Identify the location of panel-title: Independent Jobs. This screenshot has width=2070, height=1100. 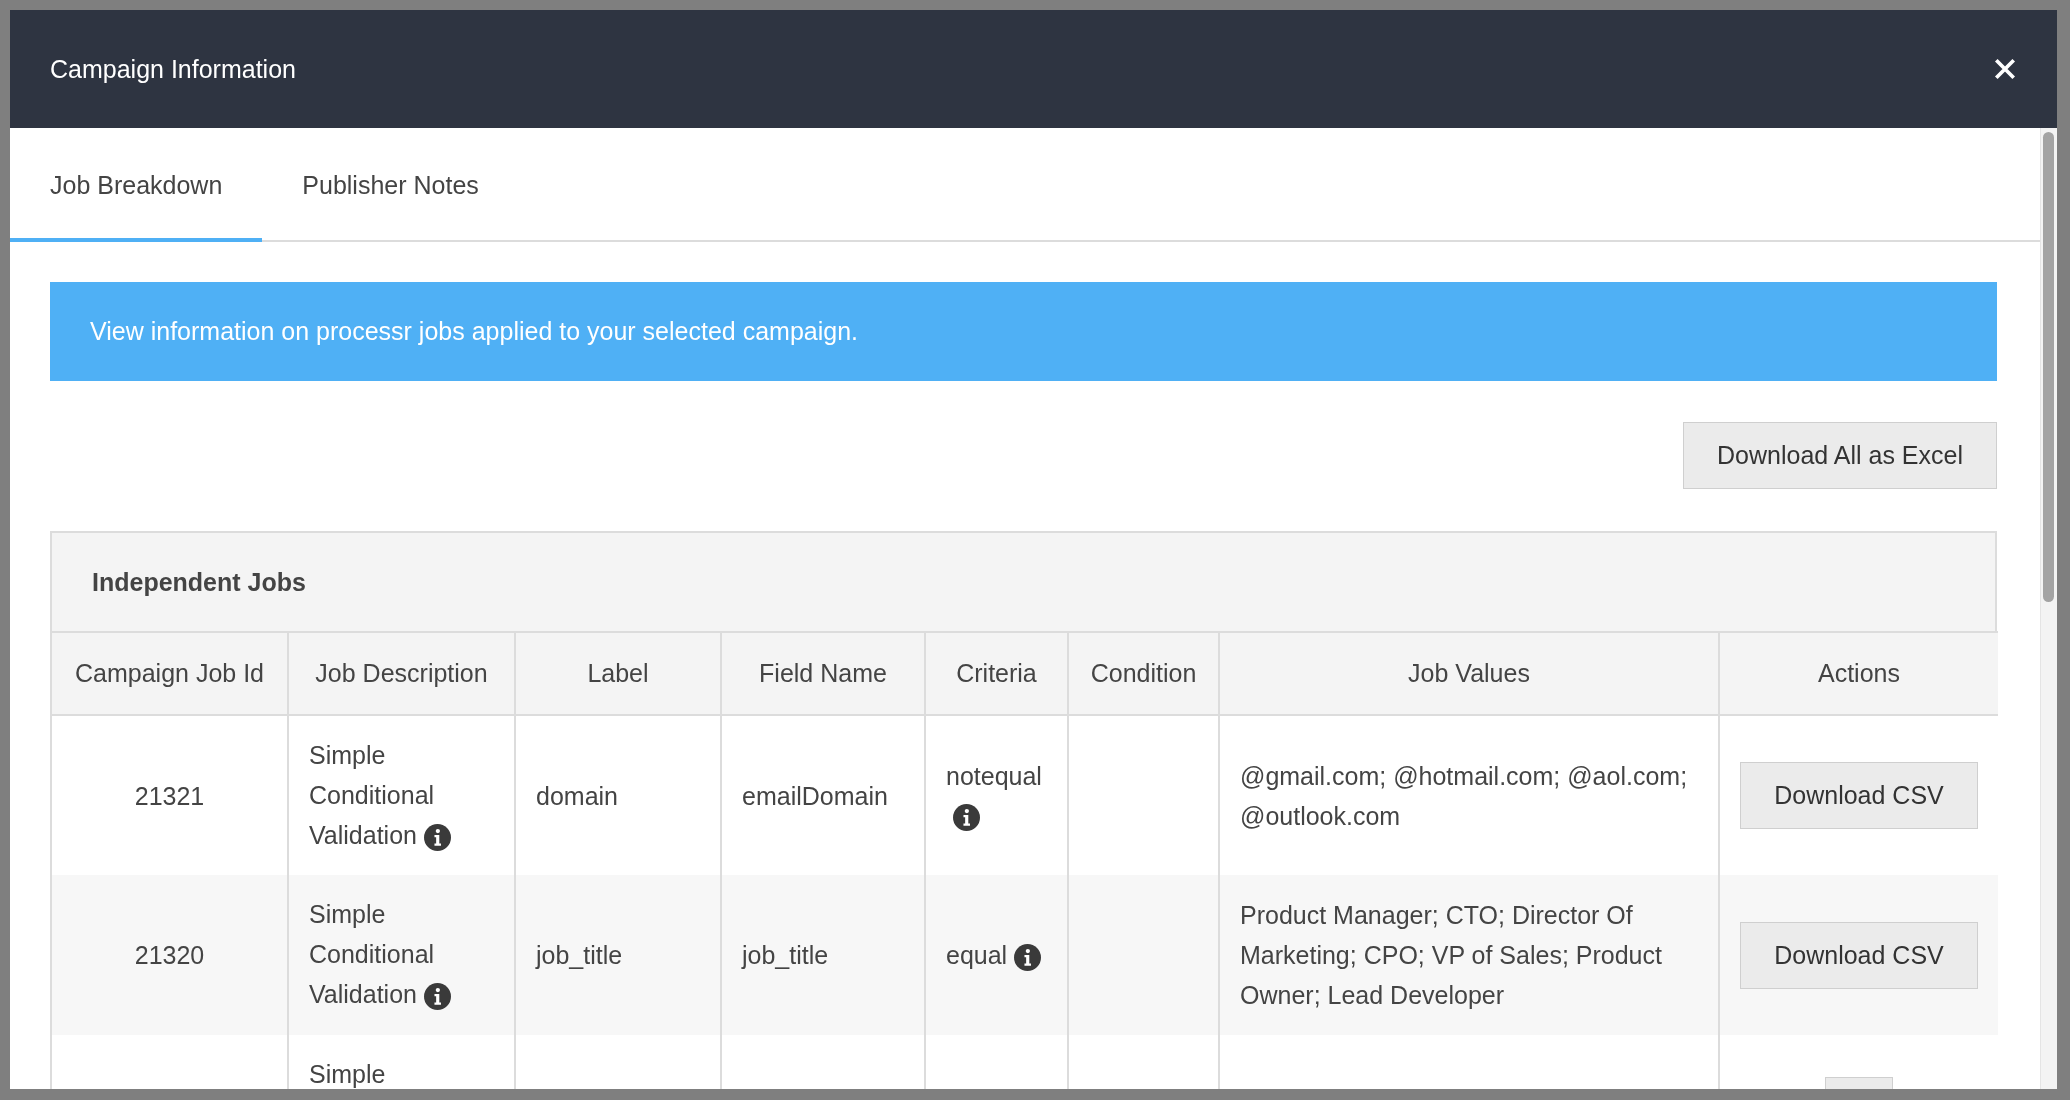
(199, 582).